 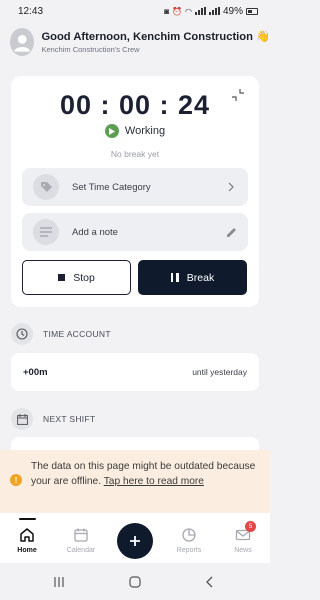 What do you see at coordinates (177, 11) in the screenshot?
I see `alarm-icon: ⏰` at bounding box center [177, 11].